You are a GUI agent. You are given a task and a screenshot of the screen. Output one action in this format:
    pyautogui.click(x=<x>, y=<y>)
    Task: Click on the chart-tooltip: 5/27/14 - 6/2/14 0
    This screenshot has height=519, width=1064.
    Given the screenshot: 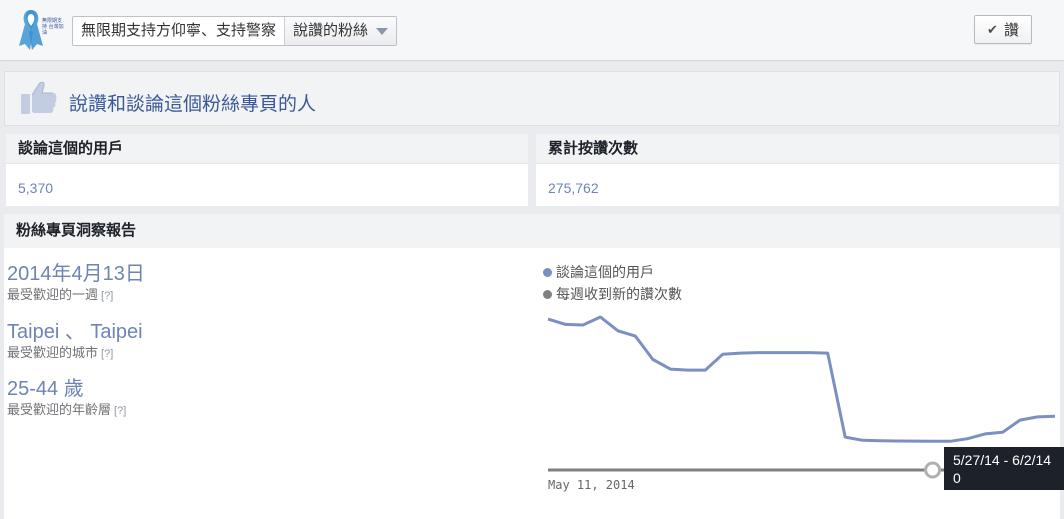 What is the action you would take?
    pyautogui.click(x=1004, y=468)
    